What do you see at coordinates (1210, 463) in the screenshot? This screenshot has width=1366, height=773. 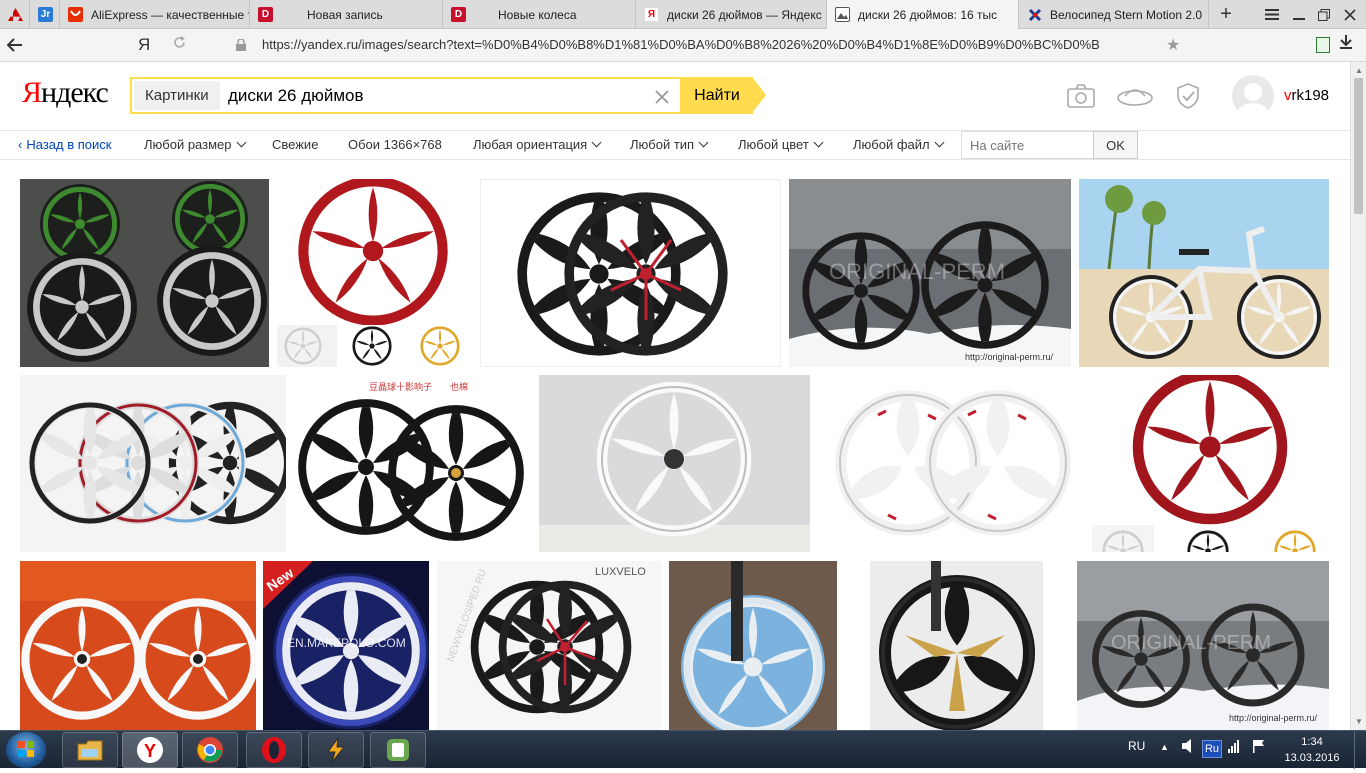 I see `image-result-red-wheel` at bounding box center [1210, 463].